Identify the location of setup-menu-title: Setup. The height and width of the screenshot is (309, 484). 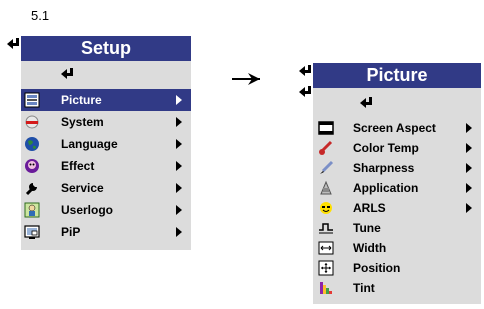
(105, 48).